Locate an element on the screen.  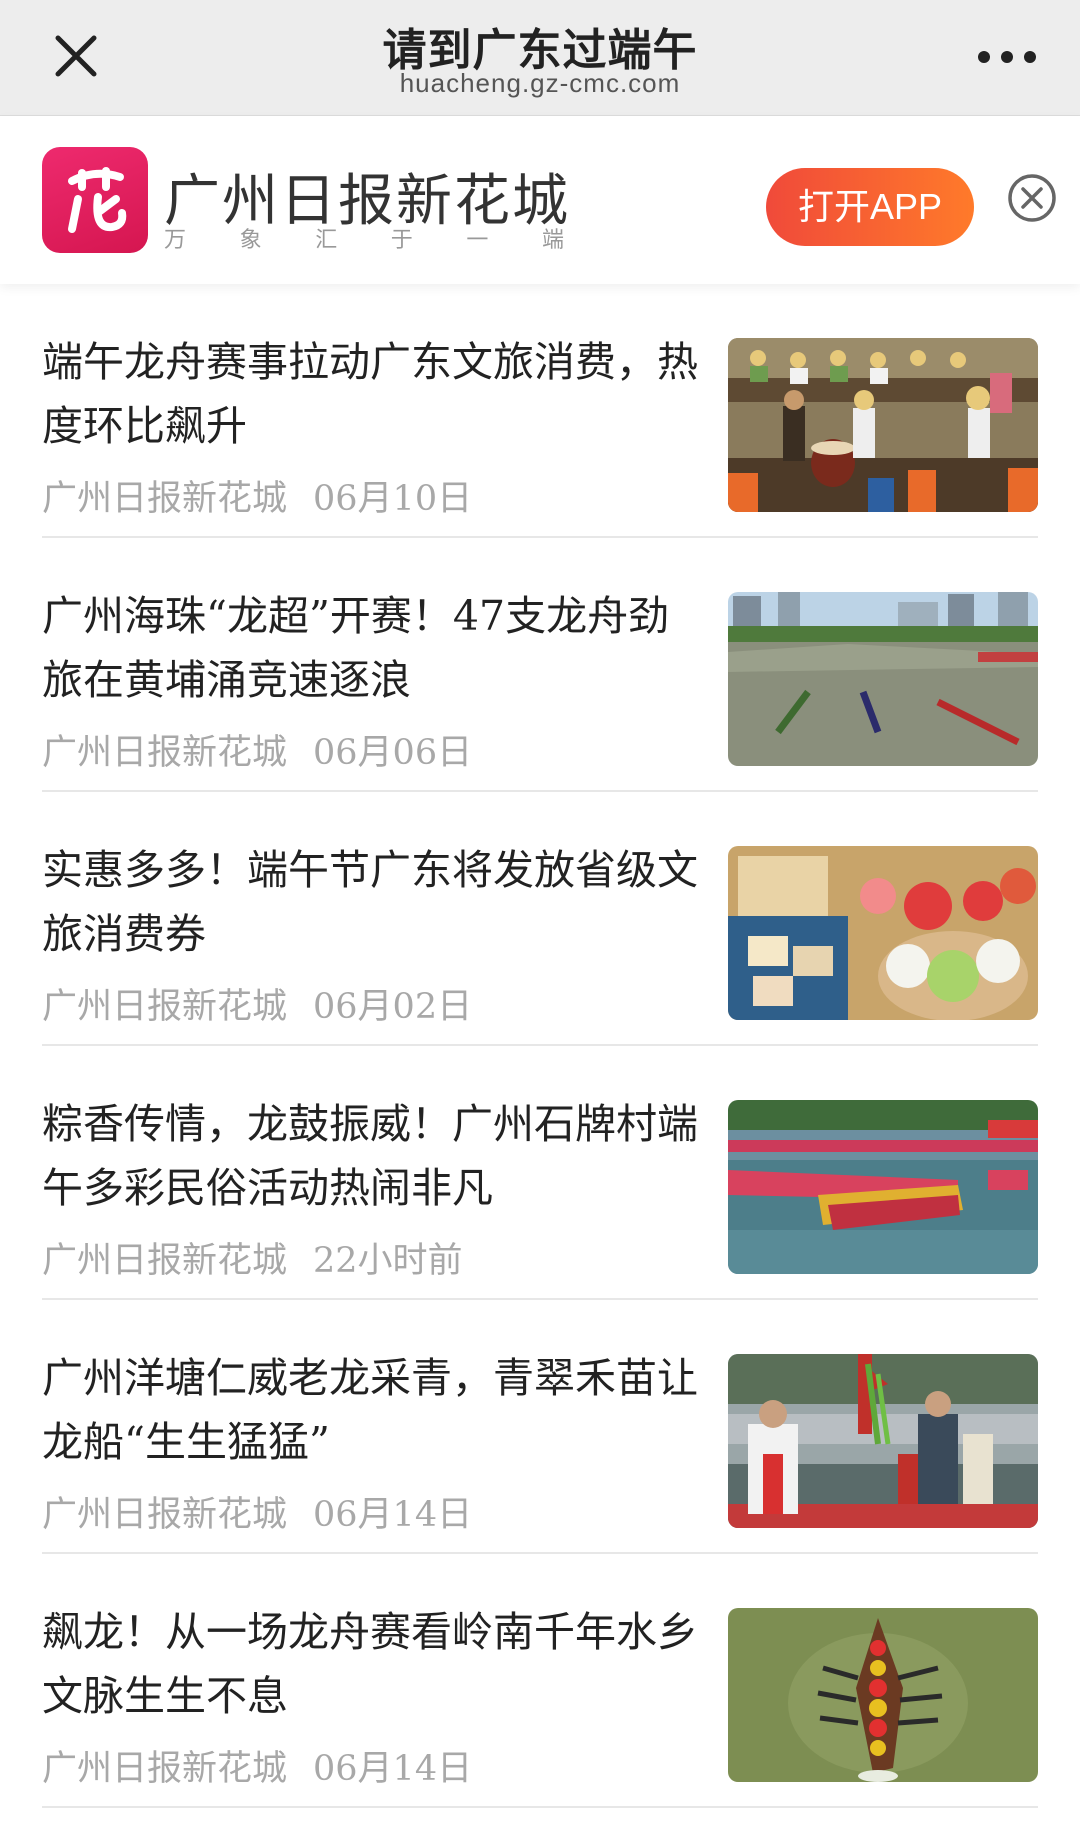
news-item: 粽香传情，龙鼓振威！广州石牌村端午多彩民俗活动热闹非凡 广州日报新花城 22小时前 is located at coordinates (540, 1173).